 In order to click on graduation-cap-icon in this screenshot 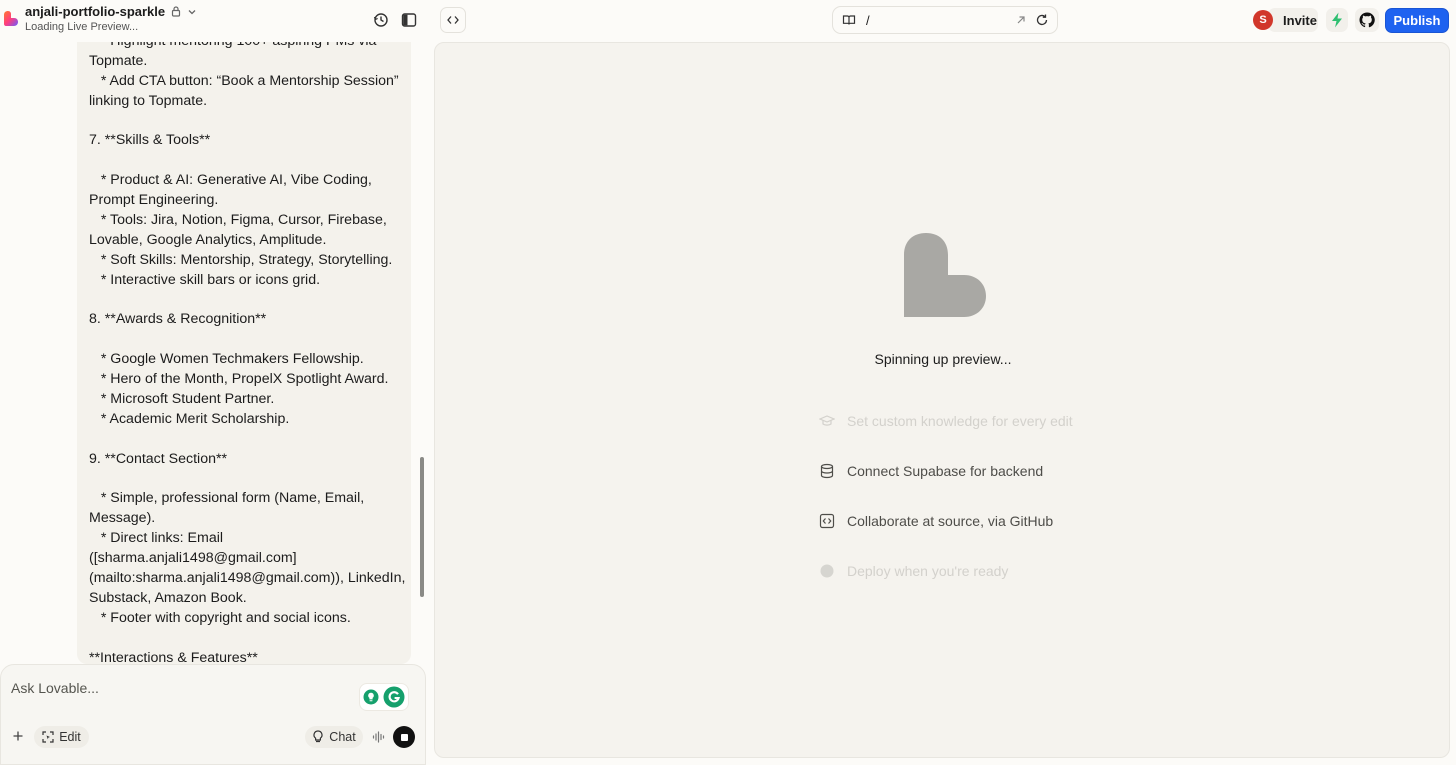, I will do `click(827, 421)`.